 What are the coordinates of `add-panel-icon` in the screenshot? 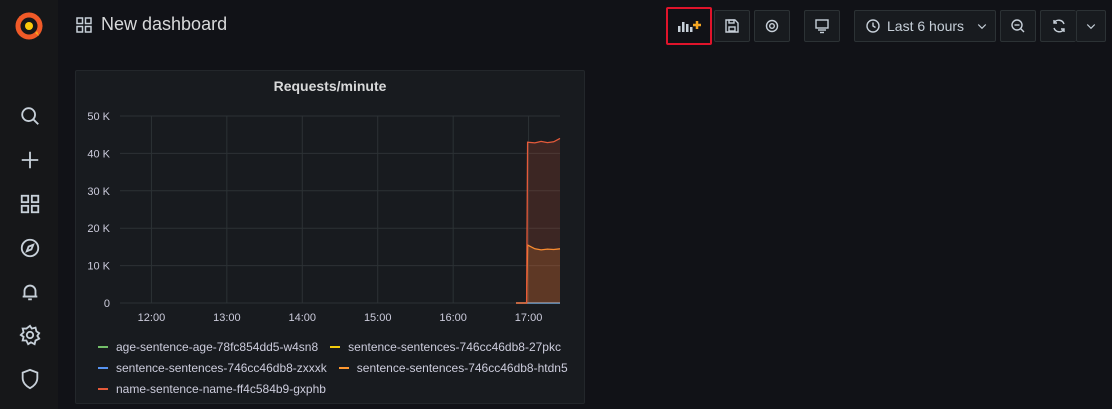 It's located at (689, 26).